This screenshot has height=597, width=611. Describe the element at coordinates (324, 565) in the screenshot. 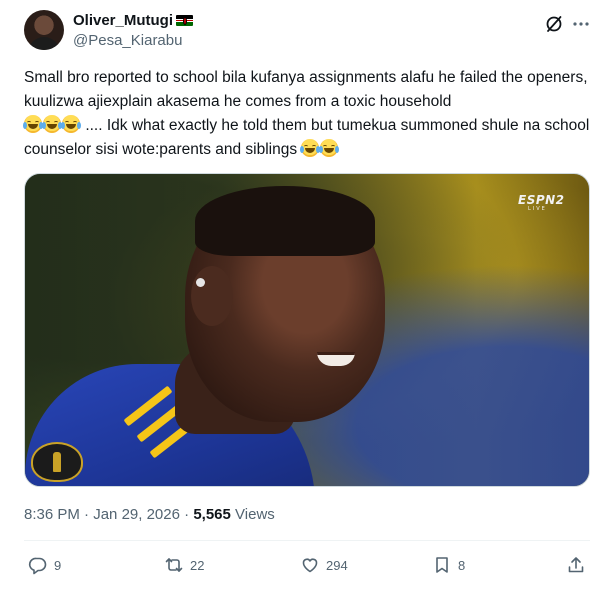

I see `like-button: 294` at that location.